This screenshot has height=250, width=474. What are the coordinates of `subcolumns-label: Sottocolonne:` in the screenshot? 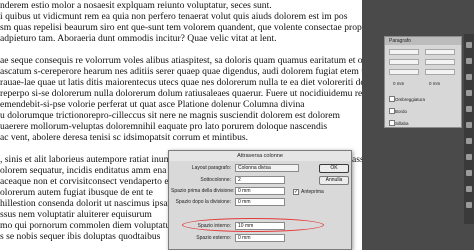 It's located at (215, 180).